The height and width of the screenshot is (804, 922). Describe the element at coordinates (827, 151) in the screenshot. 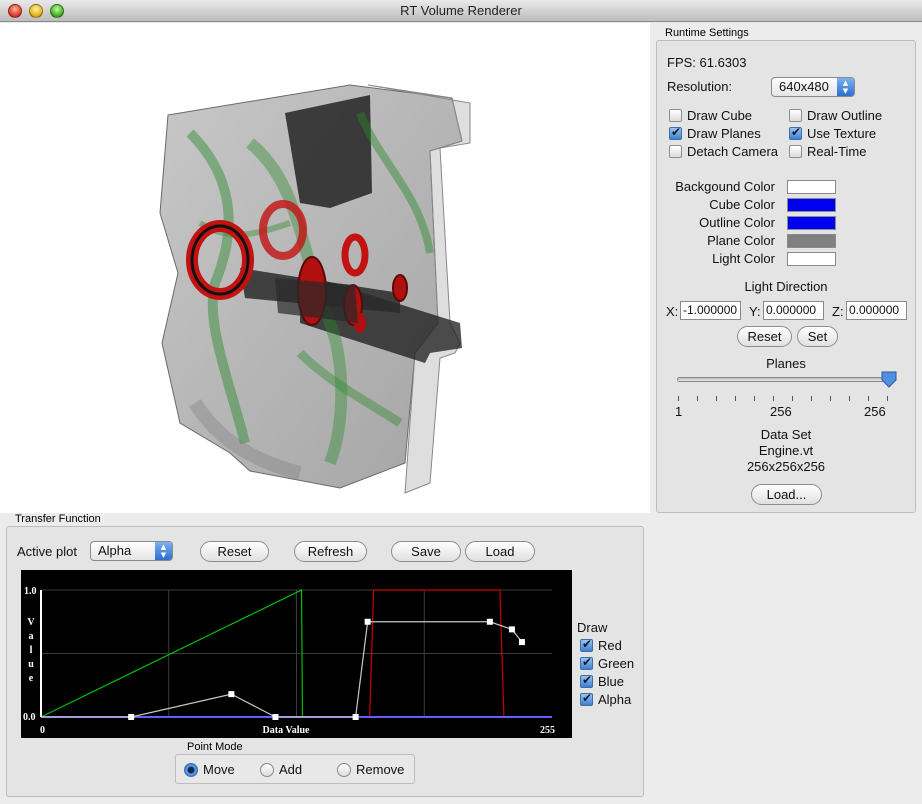

I see `real-time-checkbox: Real-Time` at that location.